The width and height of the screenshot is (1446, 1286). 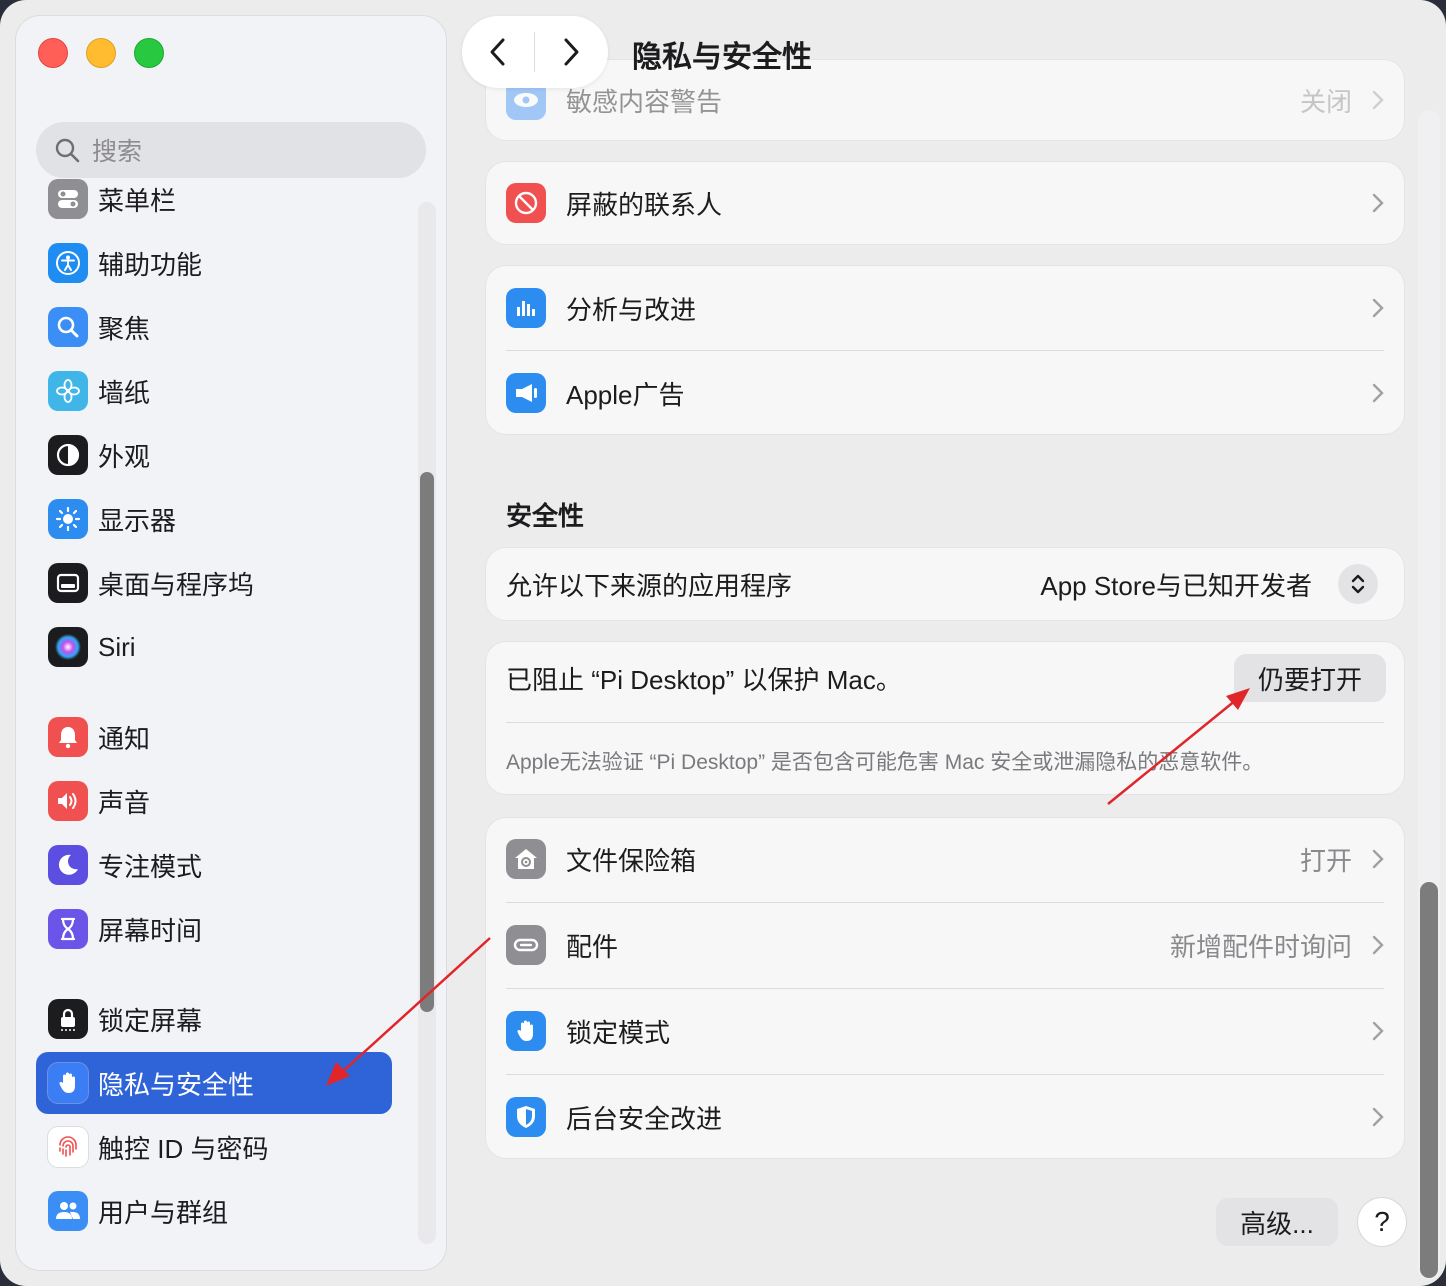 I want to click on sidebar-item-label: 桌面与程序坞, so click(x=176, y=584).